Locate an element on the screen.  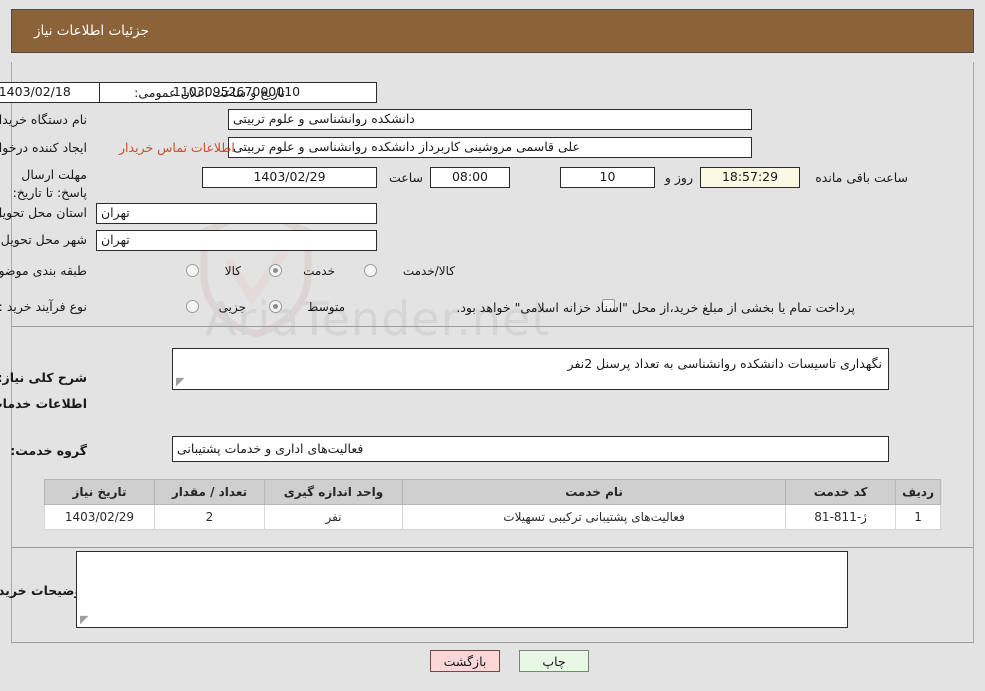
cell-code: ژ-811-81 is located at coordinates (841, 517).